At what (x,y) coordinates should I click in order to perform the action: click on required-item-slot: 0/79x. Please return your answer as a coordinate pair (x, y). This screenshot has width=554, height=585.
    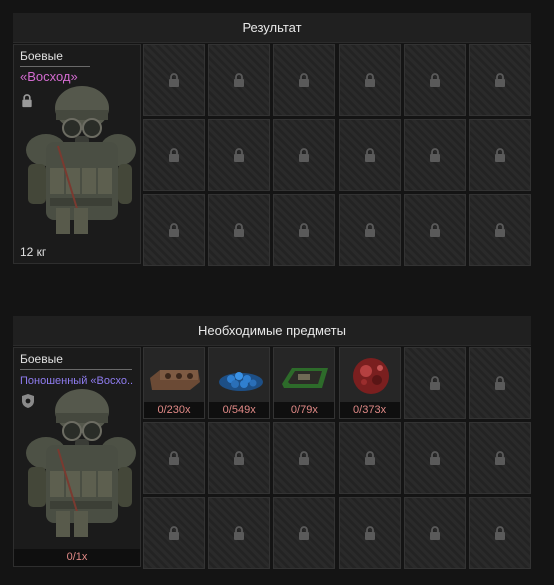
    Looking at the image, I should click on (304, 383).